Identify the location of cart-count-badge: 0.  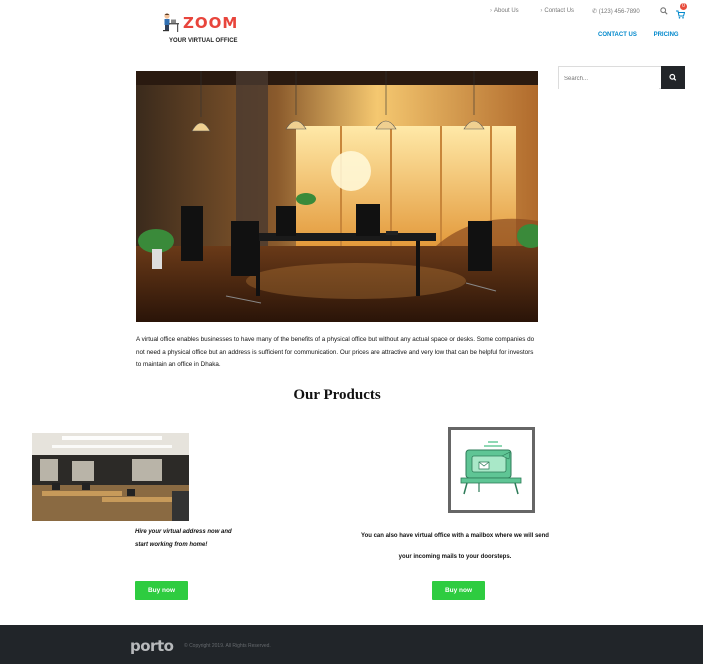
(683, 6).